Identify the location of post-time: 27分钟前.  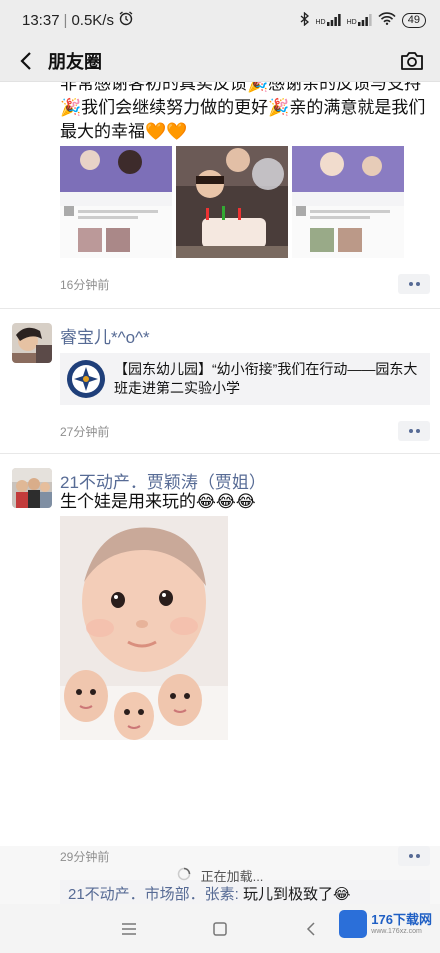
(85, 432).